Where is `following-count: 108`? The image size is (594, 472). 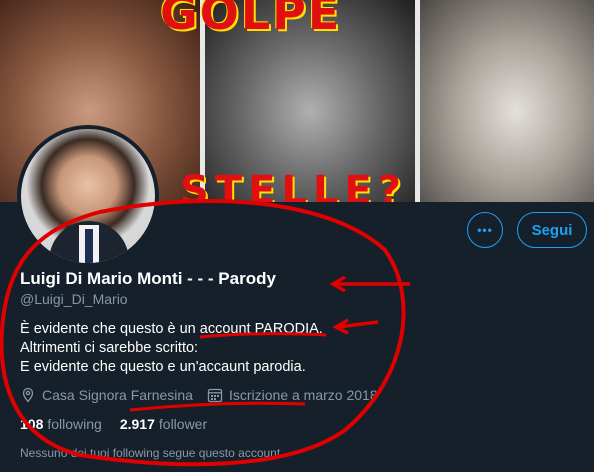 following-count: 108 is located at coordinates (32, 424).